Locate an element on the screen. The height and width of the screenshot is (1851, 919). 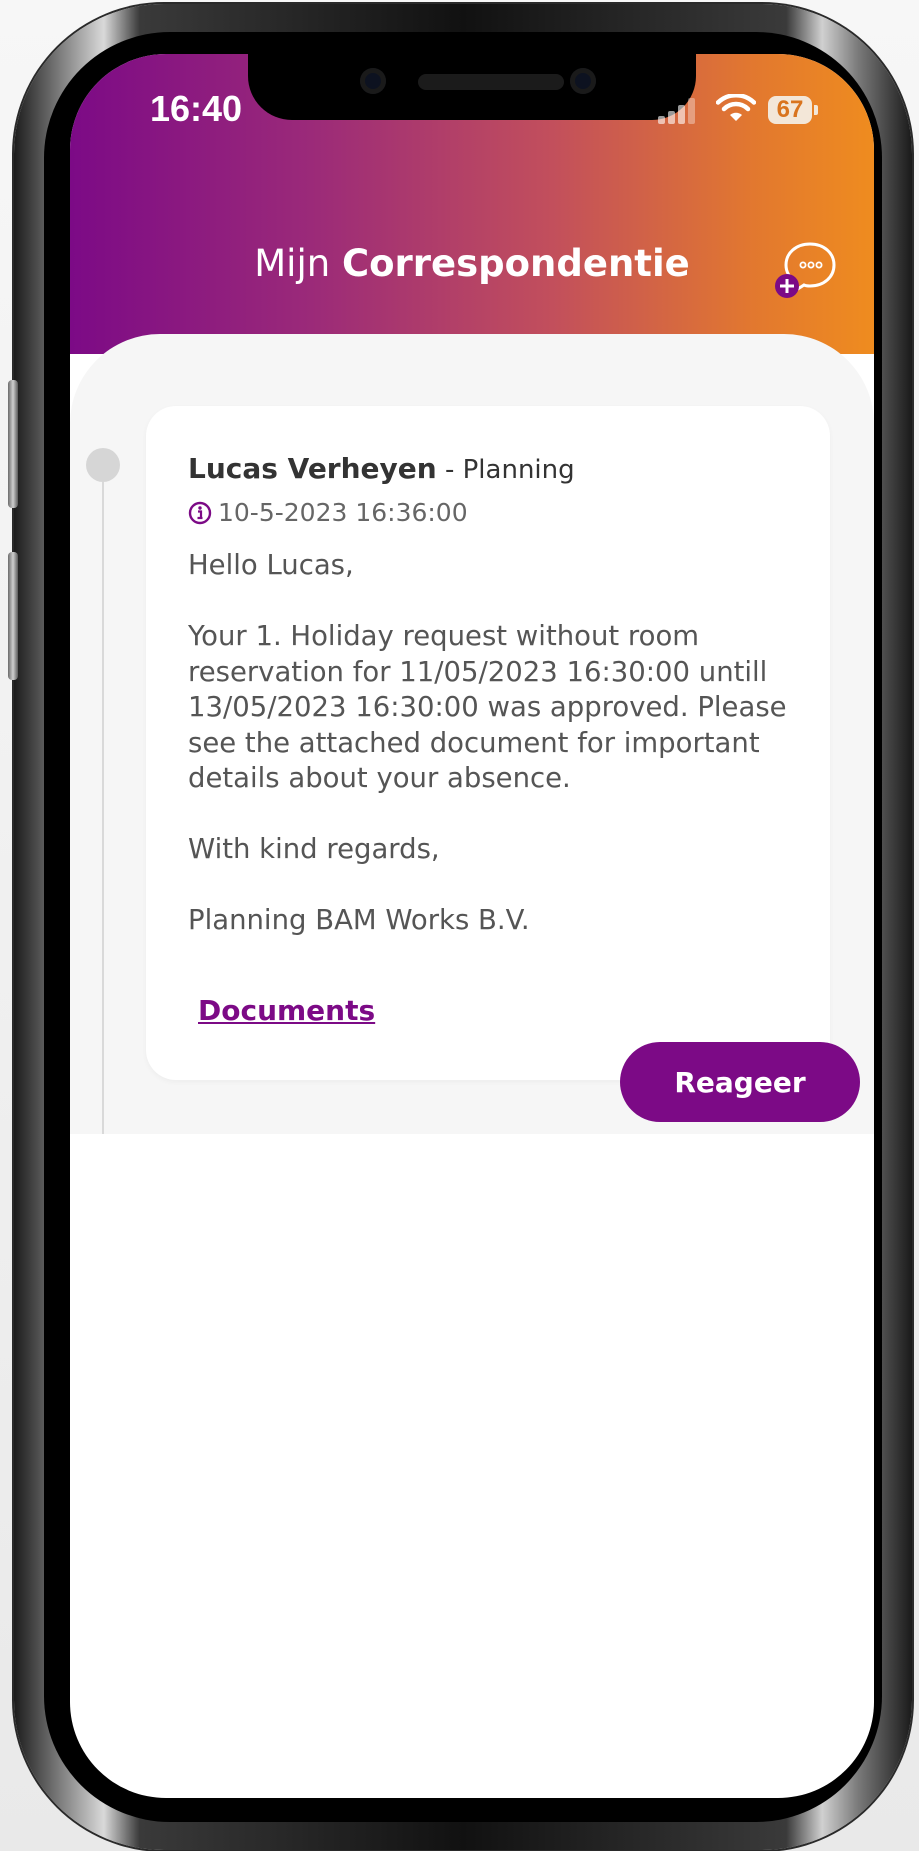
speaker-grille is located at coordinates (491, 82).